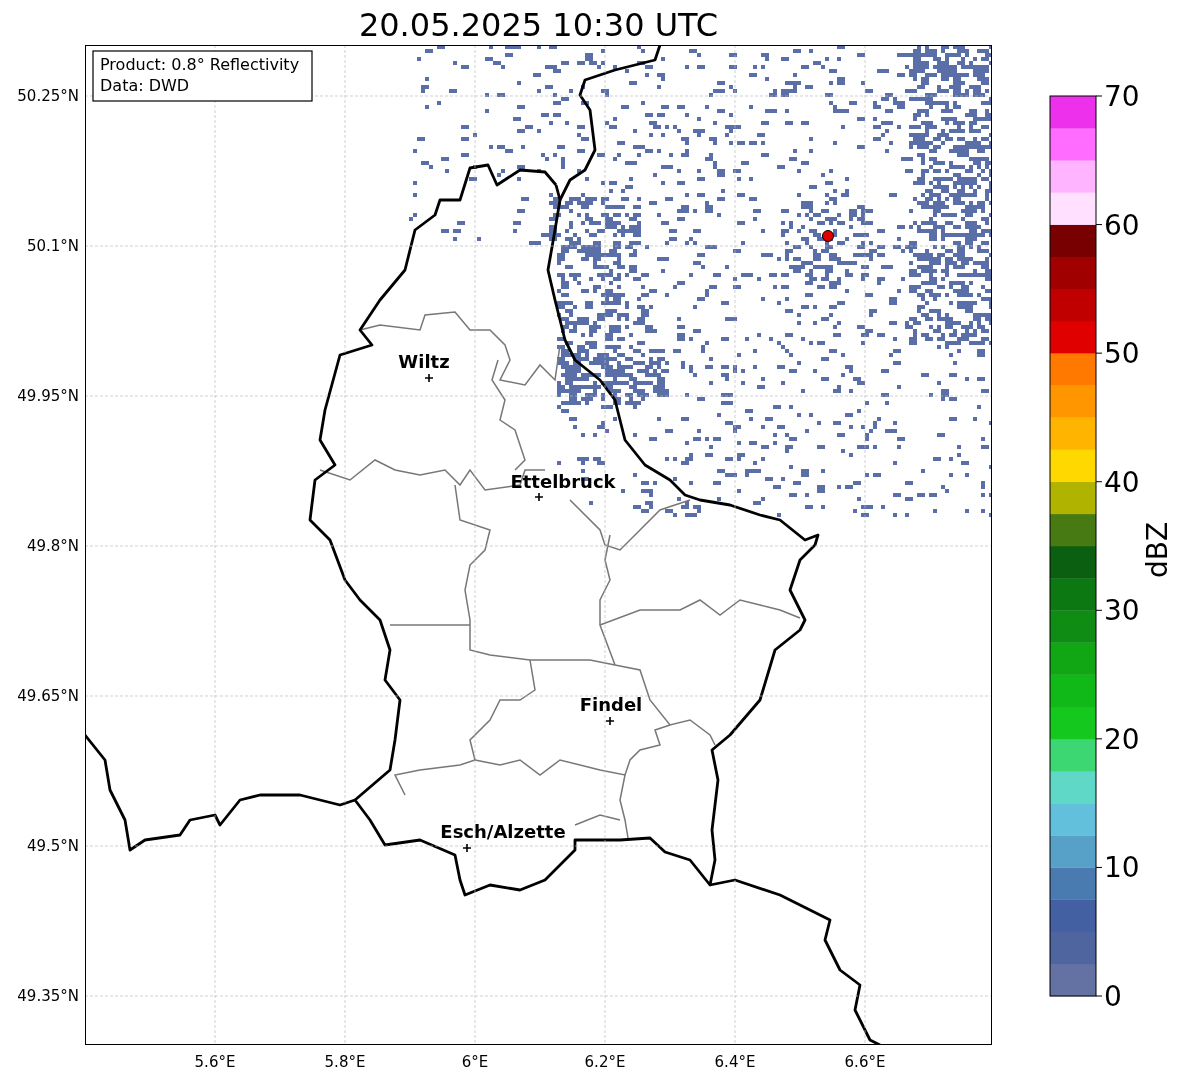  What do you see at coordinates (828, 236) in the screenshot?
I see `radar-site-icon` at bounding box center [828, 236].